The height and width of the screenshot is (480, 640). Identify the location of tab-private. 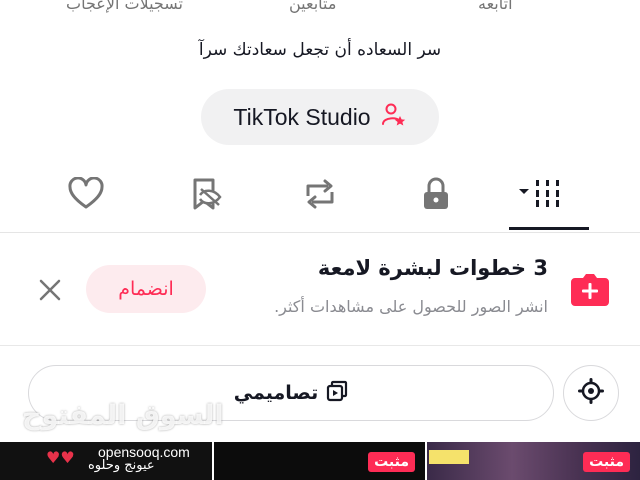
(436, 196).